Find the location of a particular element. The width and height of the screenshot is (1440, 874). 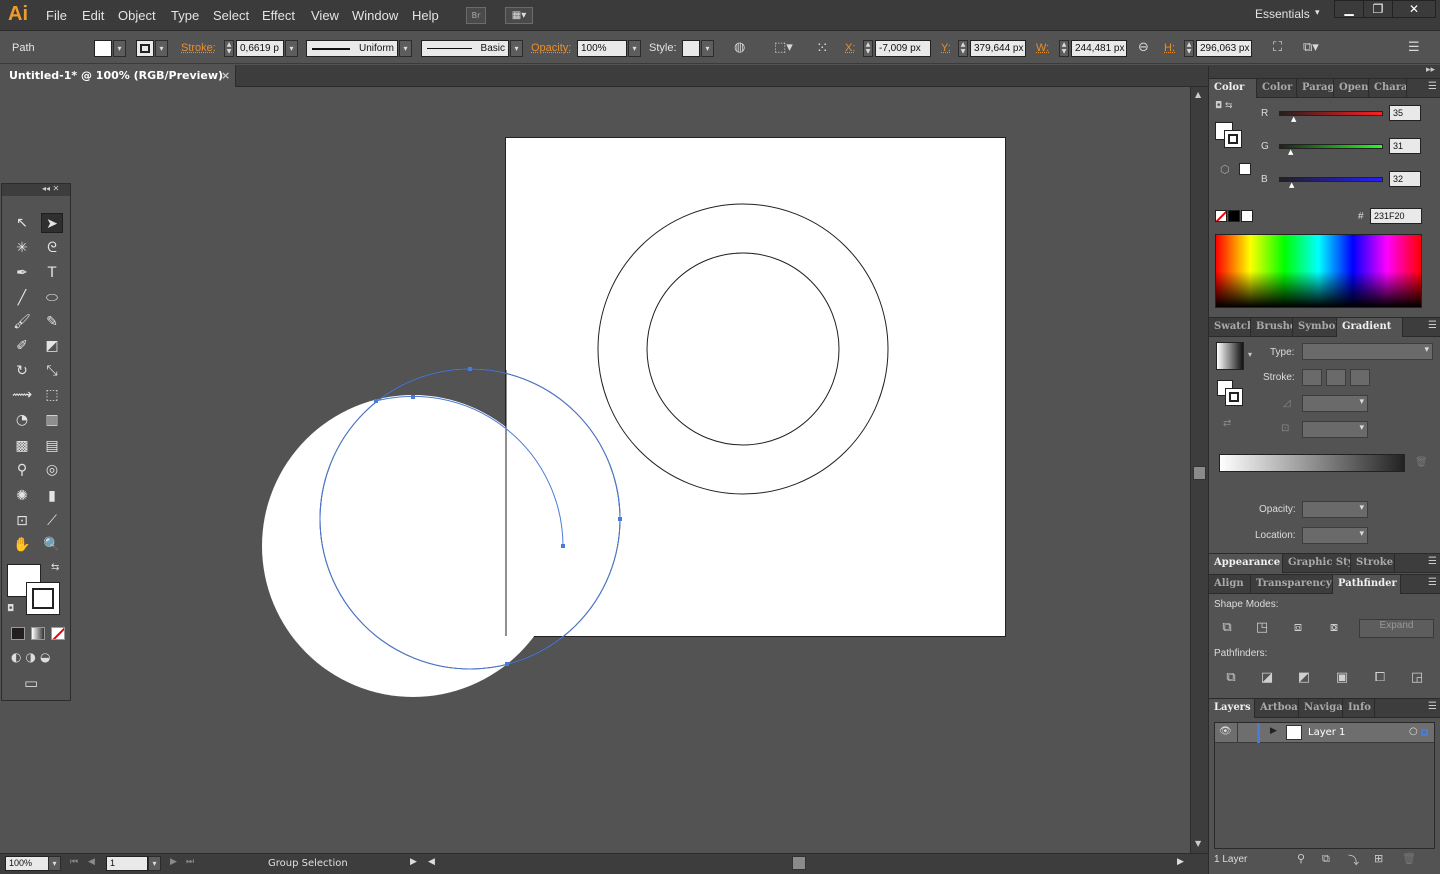

menu-file: File is located at coordinates (56, 15).